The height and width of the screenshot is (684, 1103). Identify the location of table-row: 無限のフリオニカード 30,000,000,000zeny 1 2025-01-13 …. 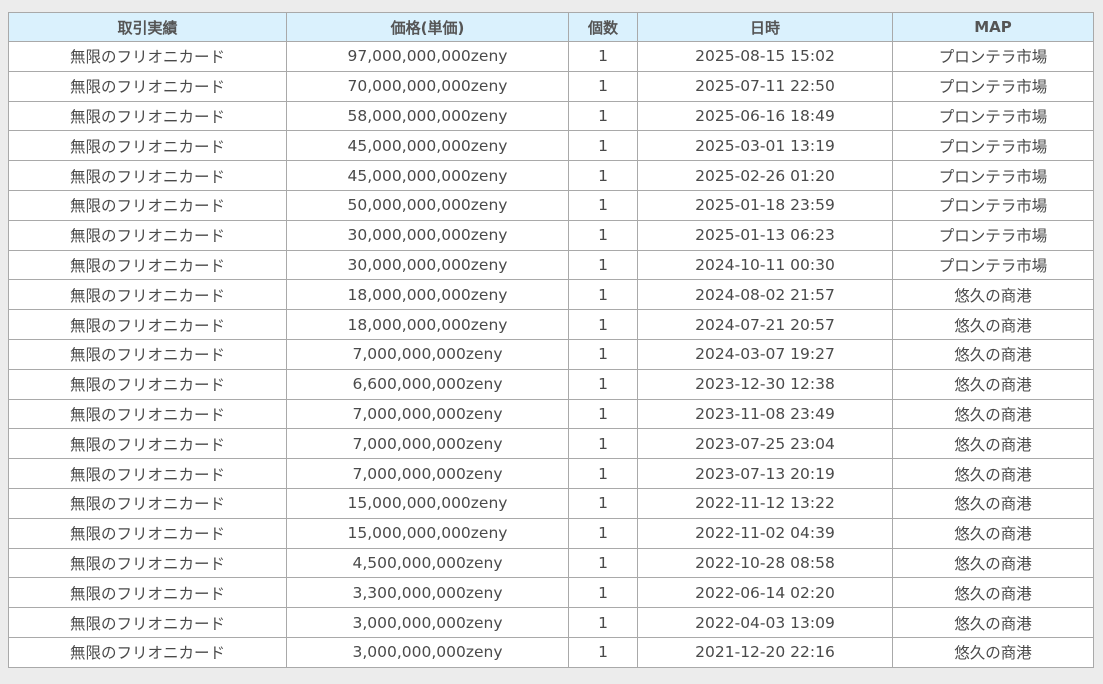
(551, 235).